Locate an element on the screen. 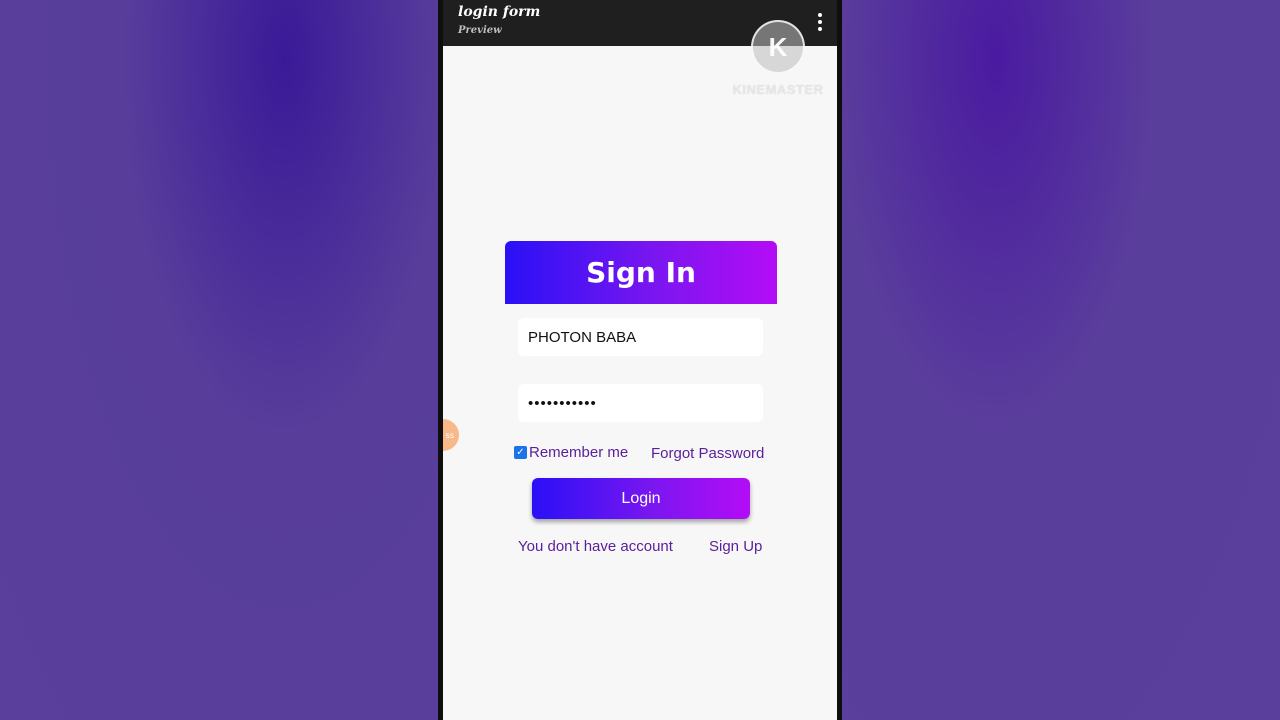  no-account-text: You don't have account is located at coordinates (595, 546).